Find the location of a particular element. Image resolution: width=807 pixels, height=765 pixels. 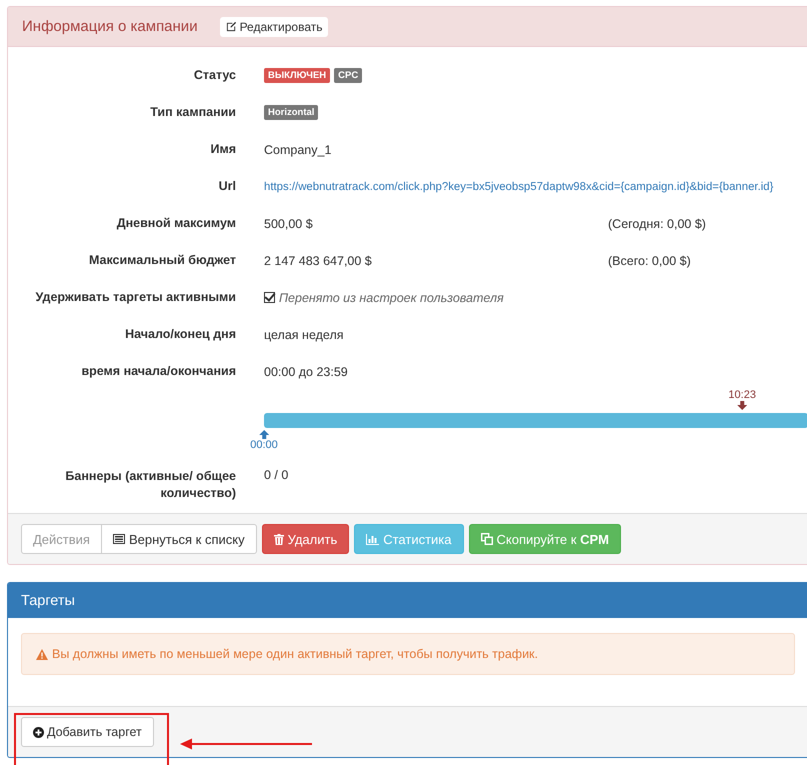

field-value: Company_1 is located at coordinates (298, 149).